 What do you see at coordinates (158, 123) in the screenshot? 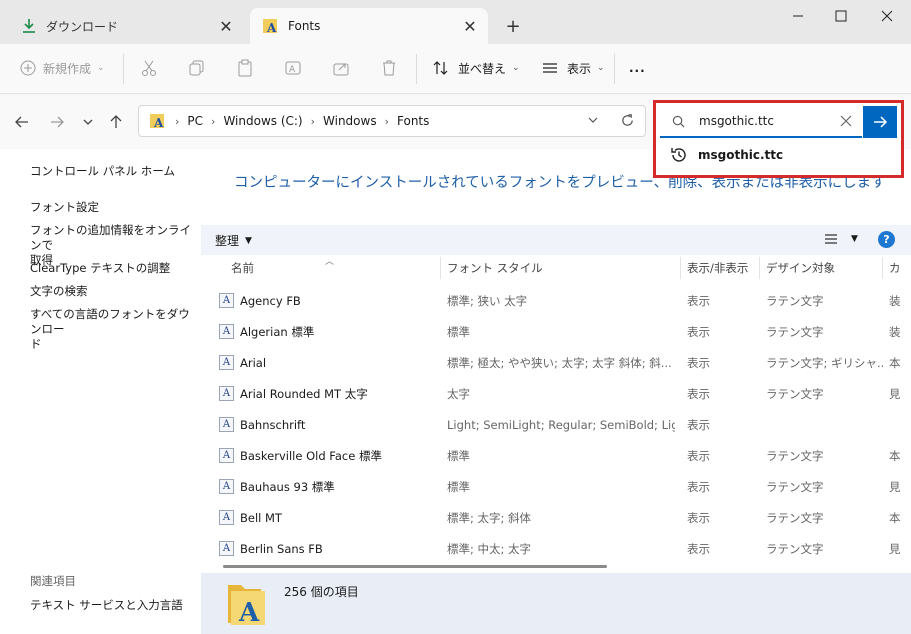
I see `svg-text: A` at bounding box center [158, 123].